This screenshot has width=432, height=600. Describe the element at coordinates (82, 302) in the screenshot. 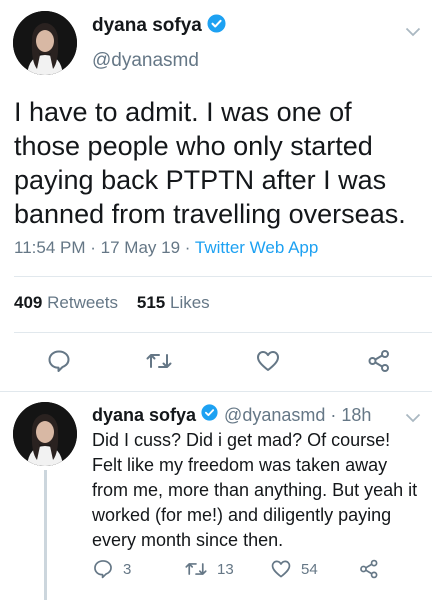

I see `retweets-label: Retweets` at that location.